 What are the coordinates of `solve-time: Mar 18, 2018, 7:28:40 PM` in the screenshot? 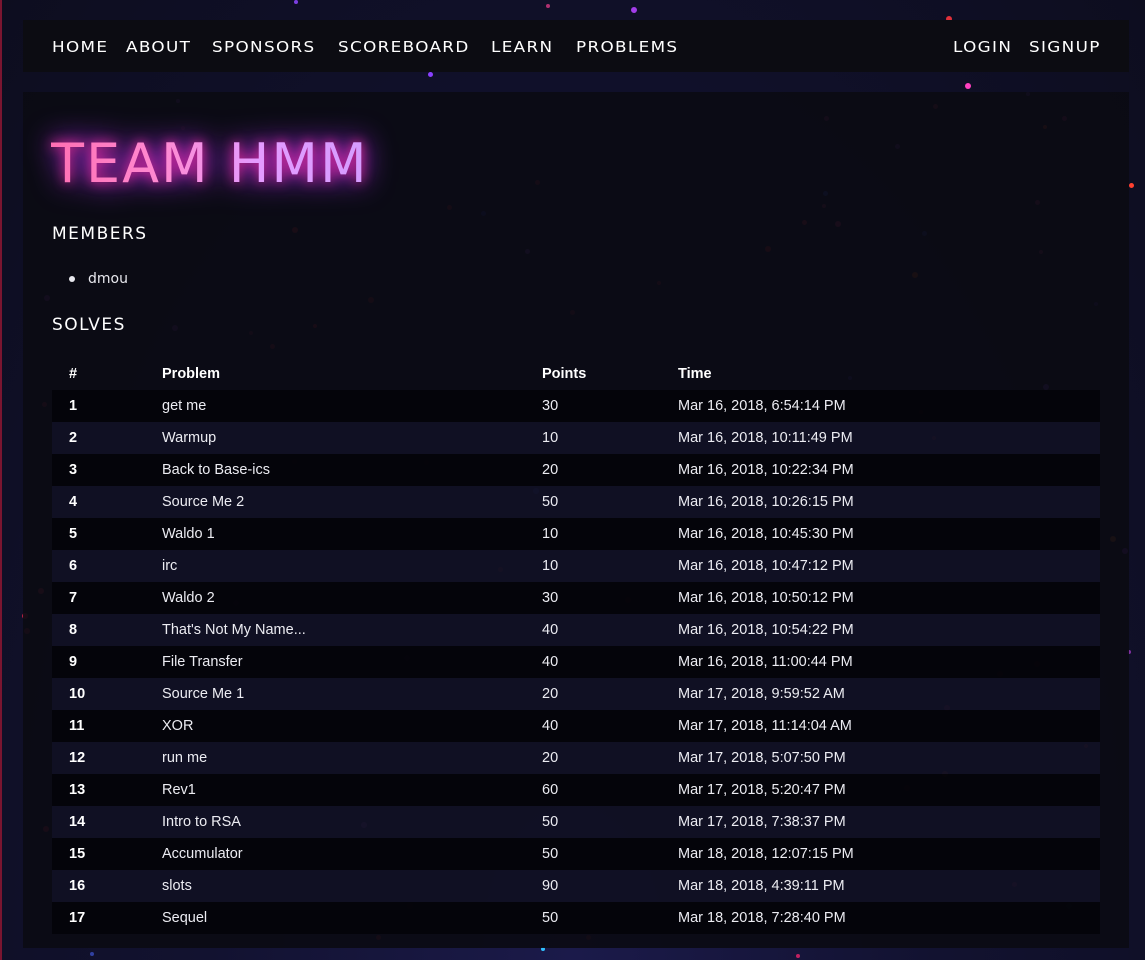 It's located at (762, 918).